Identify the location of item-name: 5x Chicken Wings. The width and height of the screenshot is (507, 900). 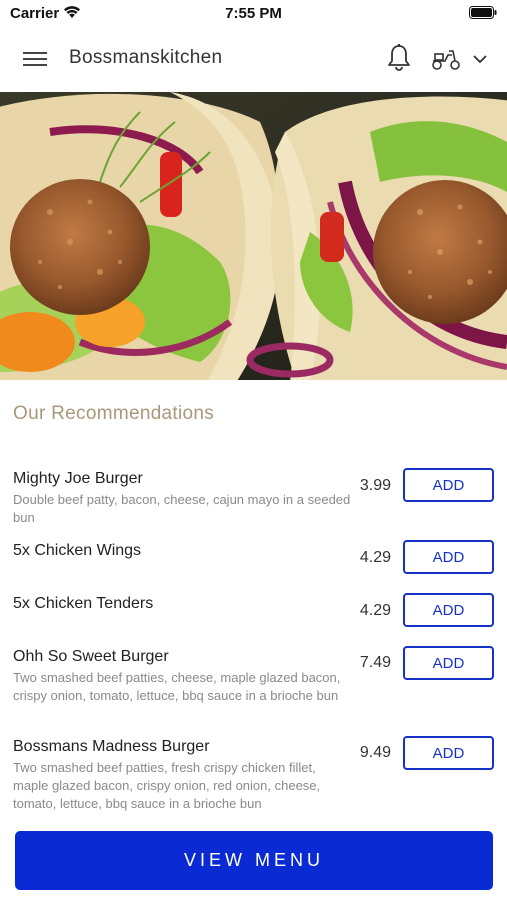
(77, 550).